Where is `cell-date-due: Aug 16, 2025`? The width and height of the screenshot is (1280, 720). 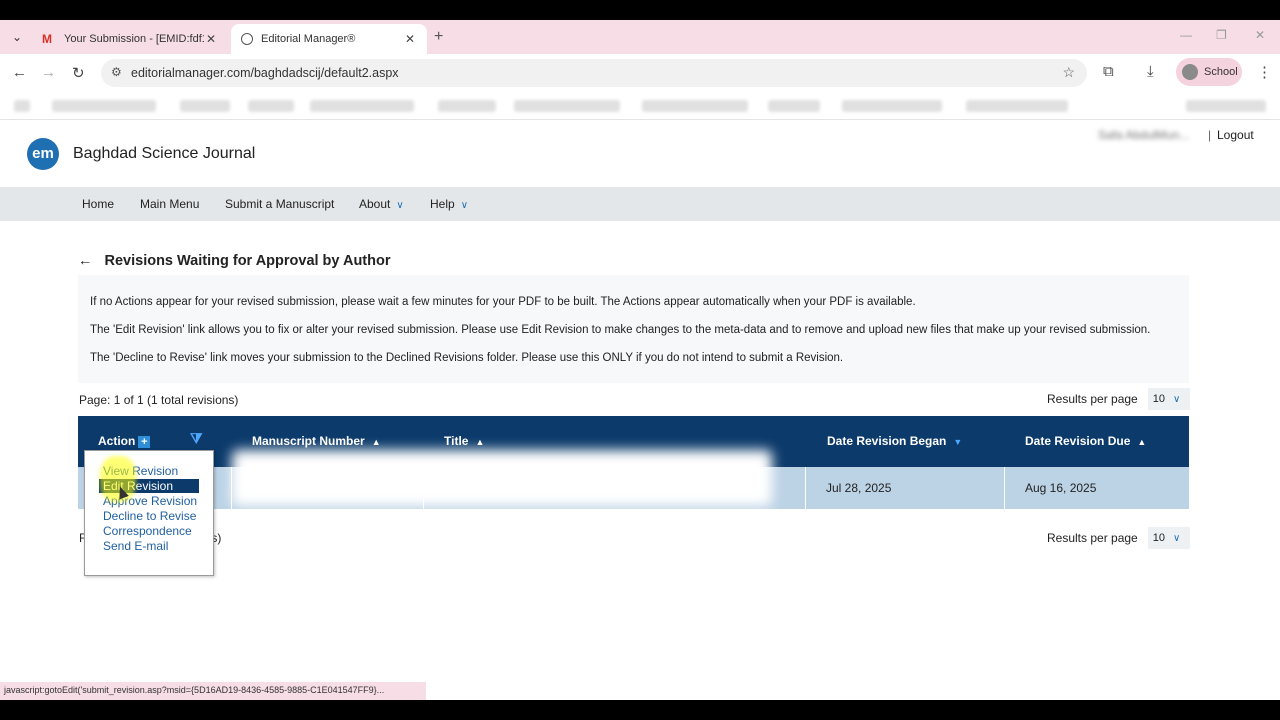 cell-date-due: Aug 16, 2025 is located at coordinates (1097, 488).